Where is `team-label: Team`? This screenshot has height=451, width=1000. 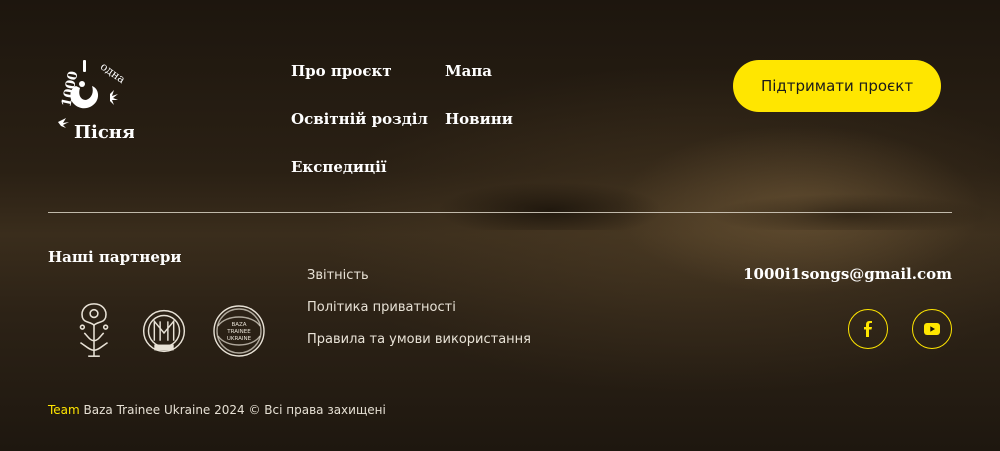 team-label: Team is located at coordinates (64, 410).